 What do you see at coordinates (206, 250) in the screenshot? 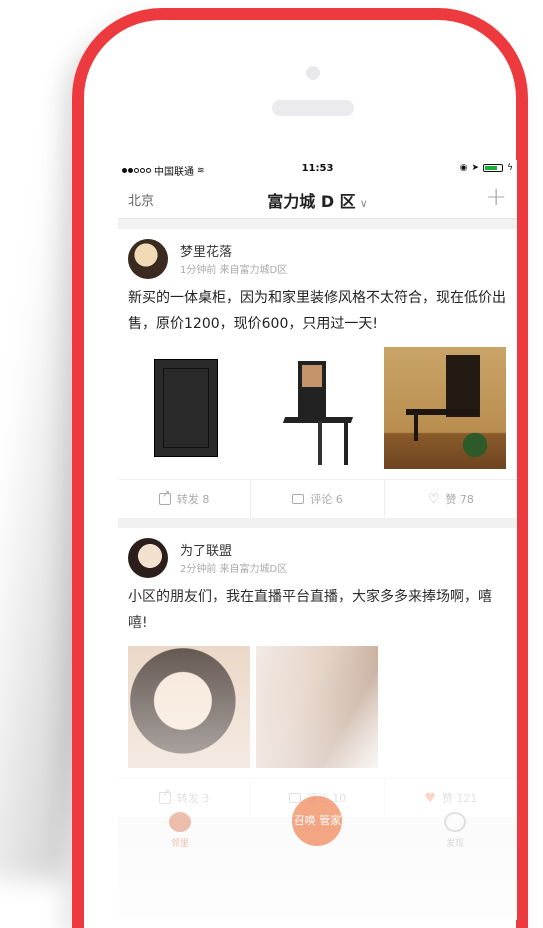
I see `user-name: 梦里花落` at bounding box center [206, 250].